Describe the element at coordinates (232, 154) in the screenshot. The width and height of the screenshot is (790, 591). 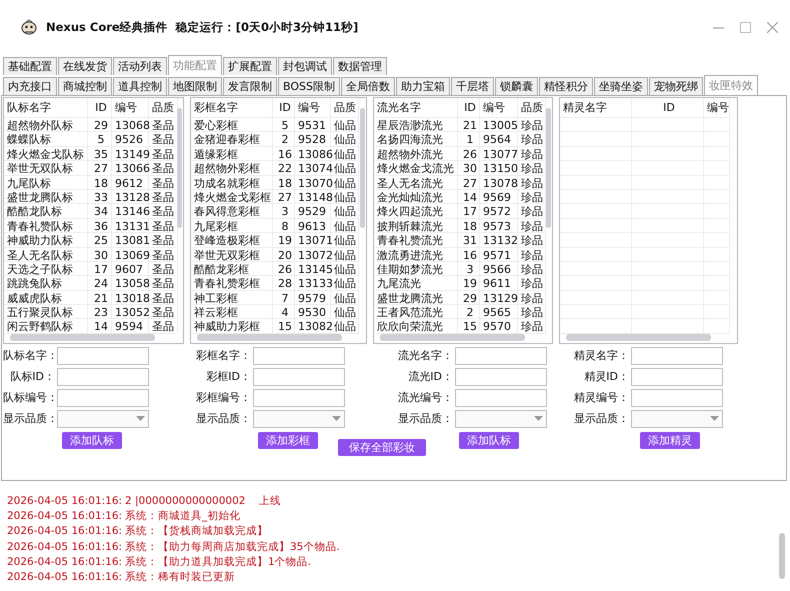
I see `table-cell: 遁缘彩框` at that location.